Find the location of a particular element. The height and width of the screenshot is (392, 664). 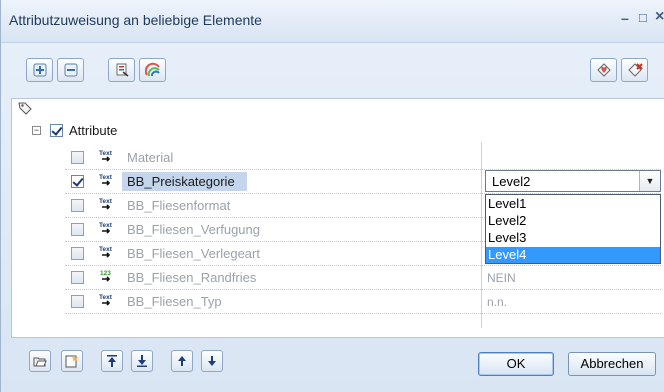

move-bottom-icon is located at coordinates (142, 361).